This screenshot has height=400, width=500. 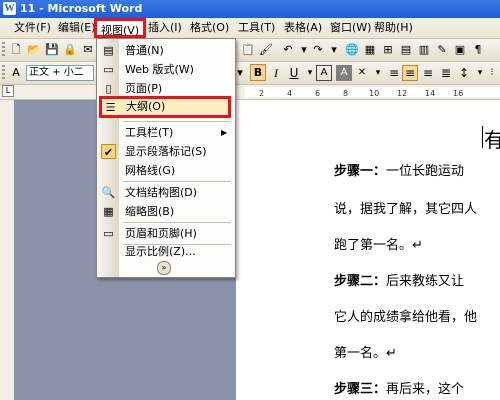 What do you see at coordinates (410, 73) in the screenshot?
I see `align-center-icon: ≡` at bounding box center [410, 73].